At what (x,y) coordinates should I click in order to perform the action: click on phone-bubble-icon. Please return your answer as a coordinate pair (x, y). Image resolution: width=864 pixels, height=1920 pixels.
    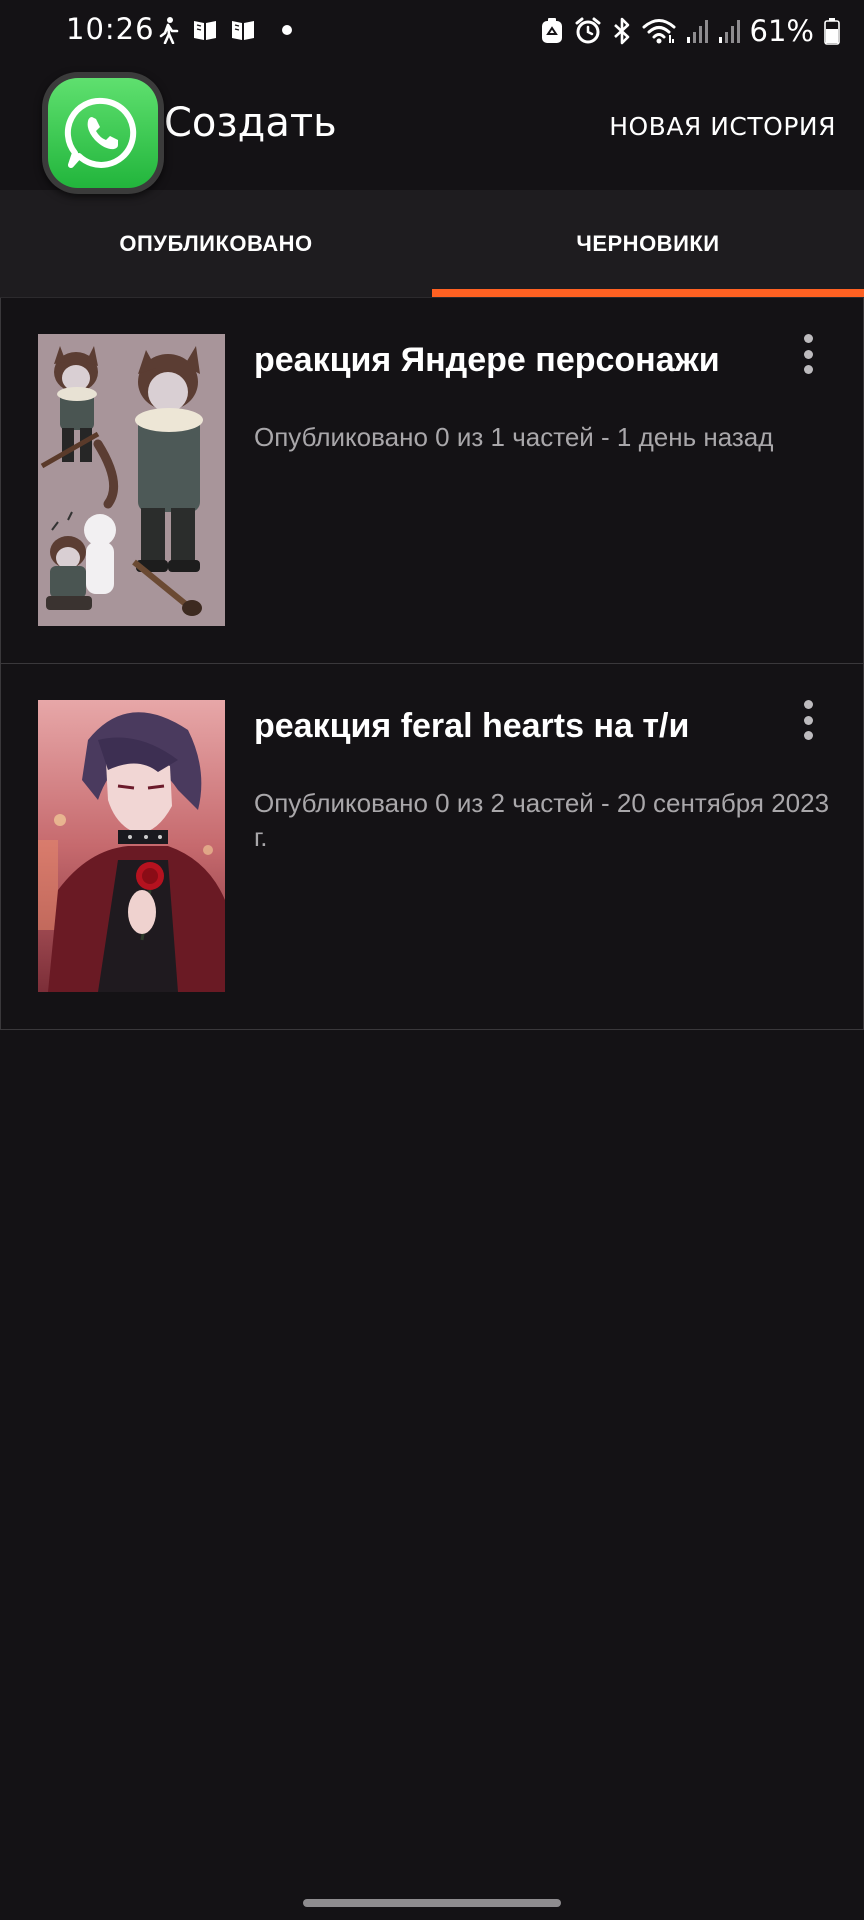
    Looking at the image, I should click on (100, 132).